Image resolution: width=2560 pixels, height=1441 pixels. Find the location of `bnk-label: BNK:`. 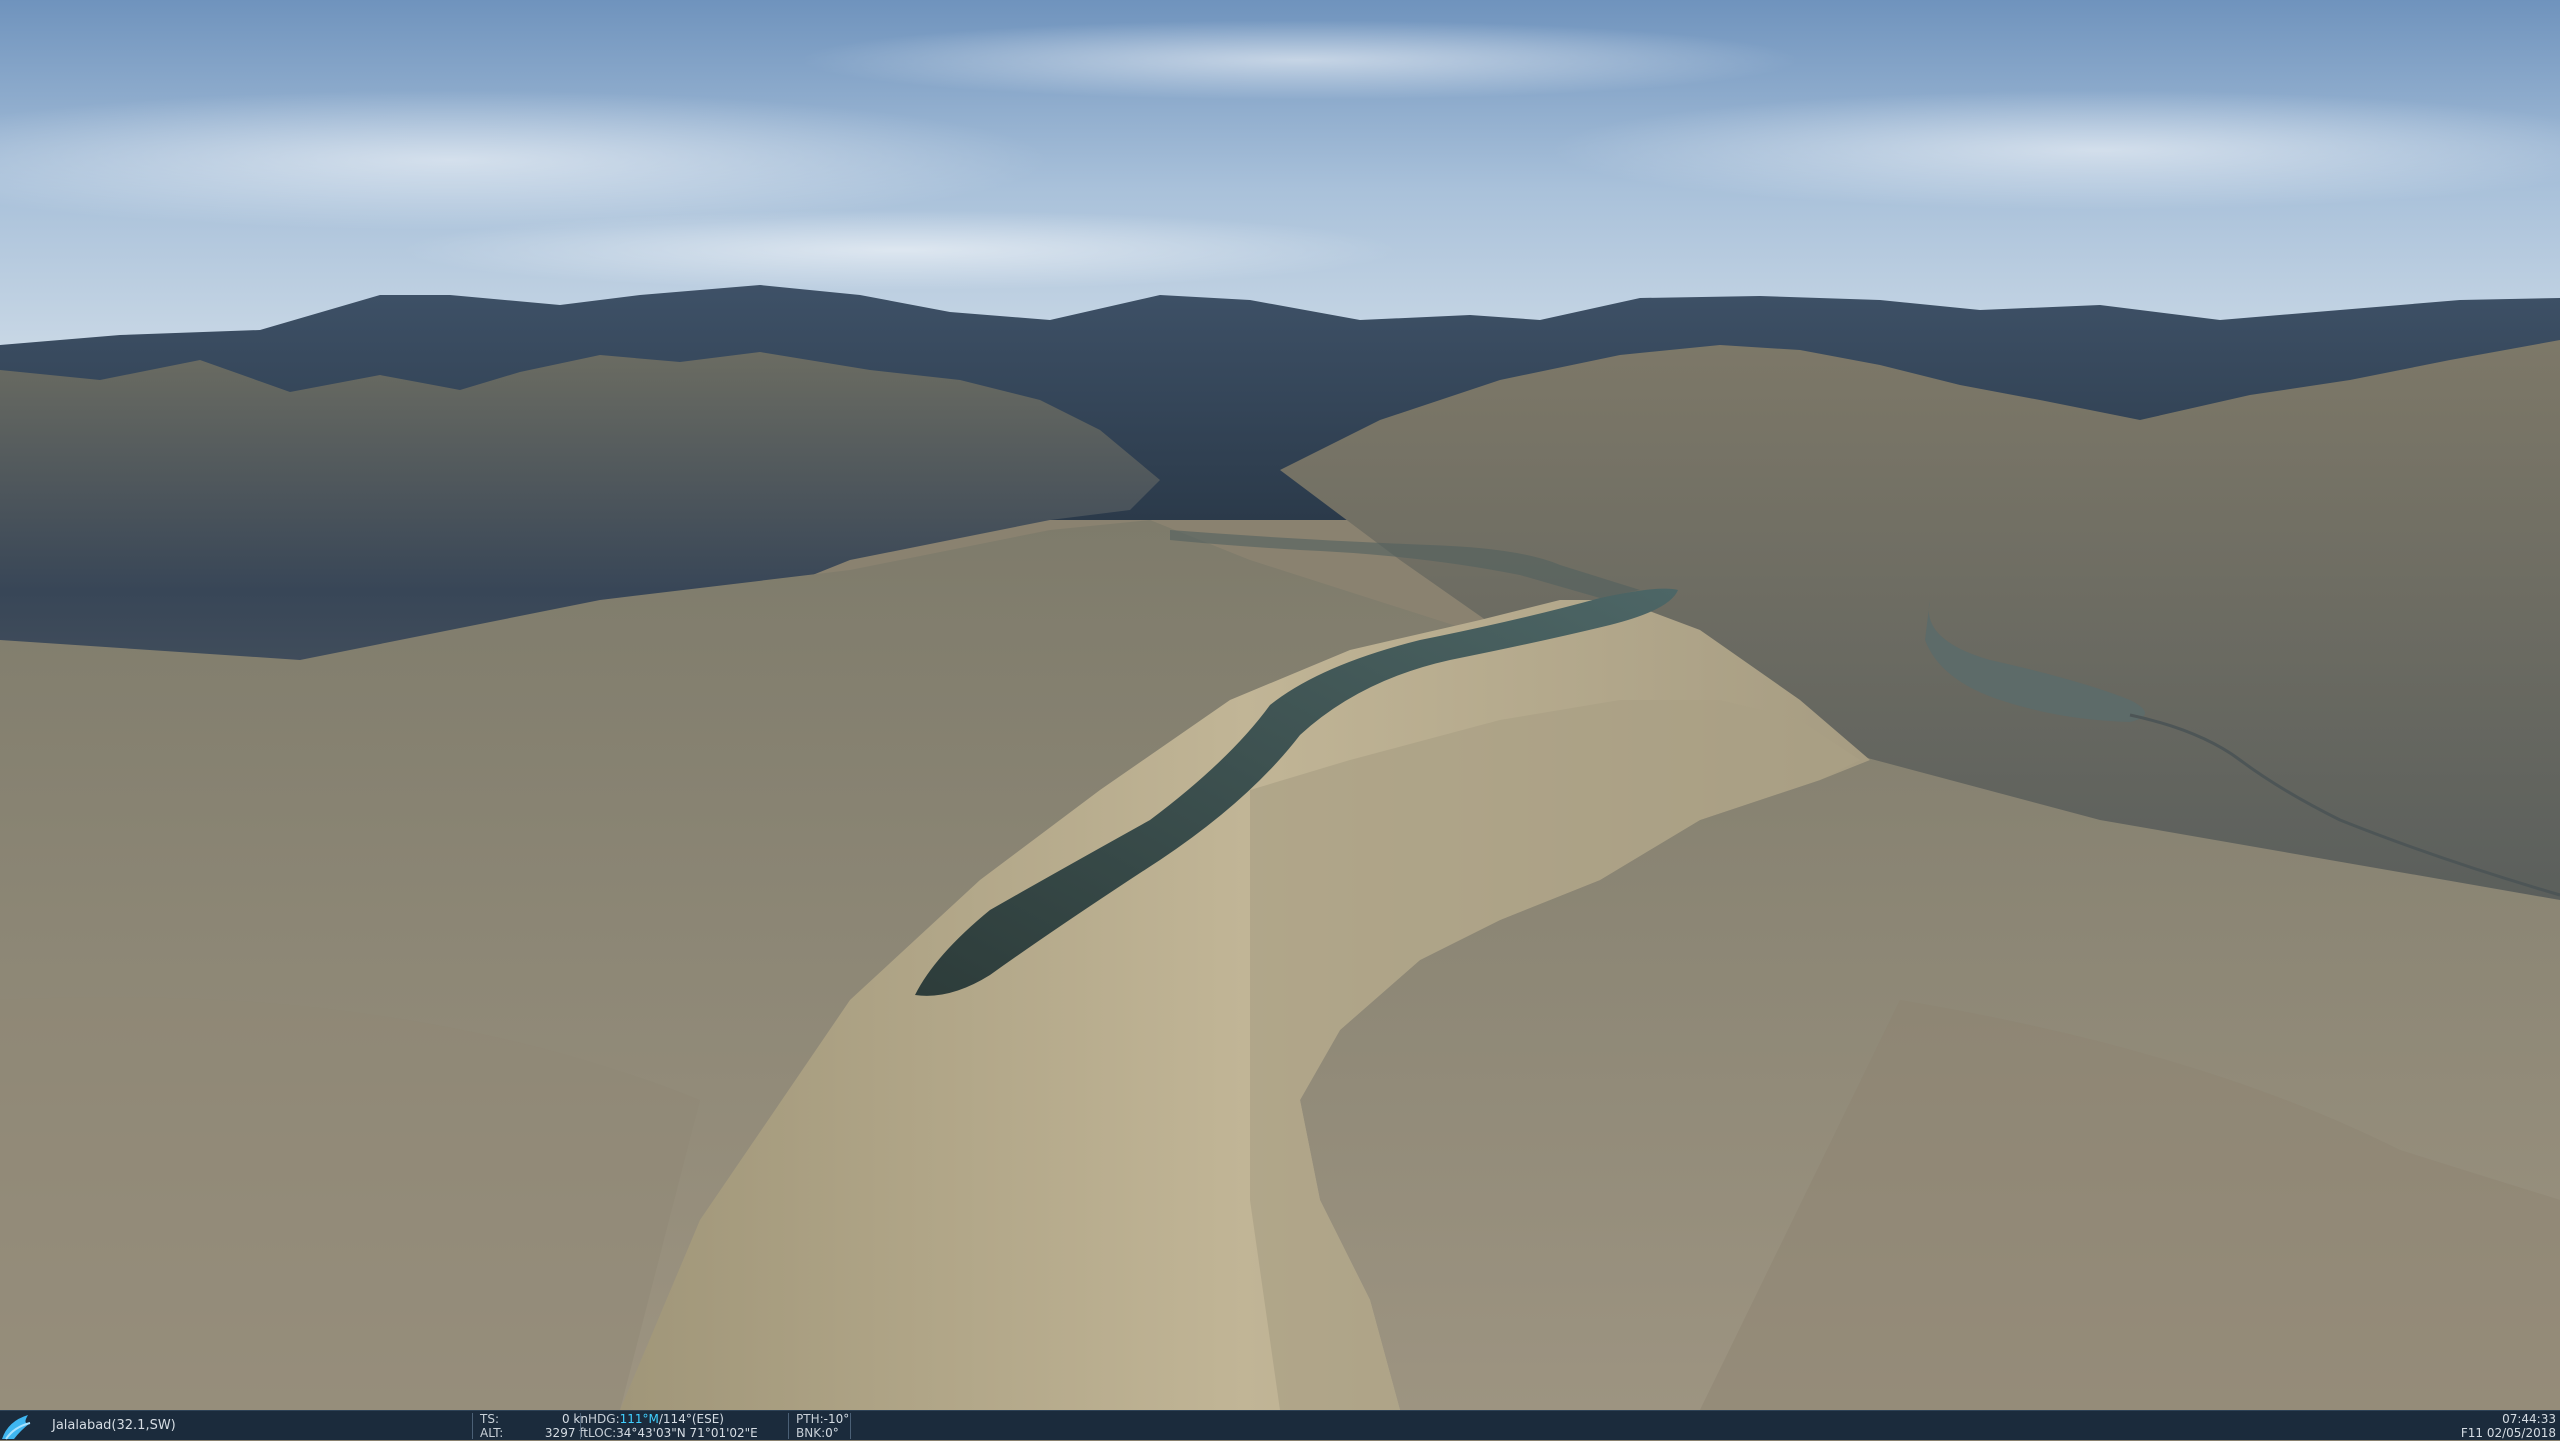

bnk-label: BNK: is located at coordinates (811, 1433).